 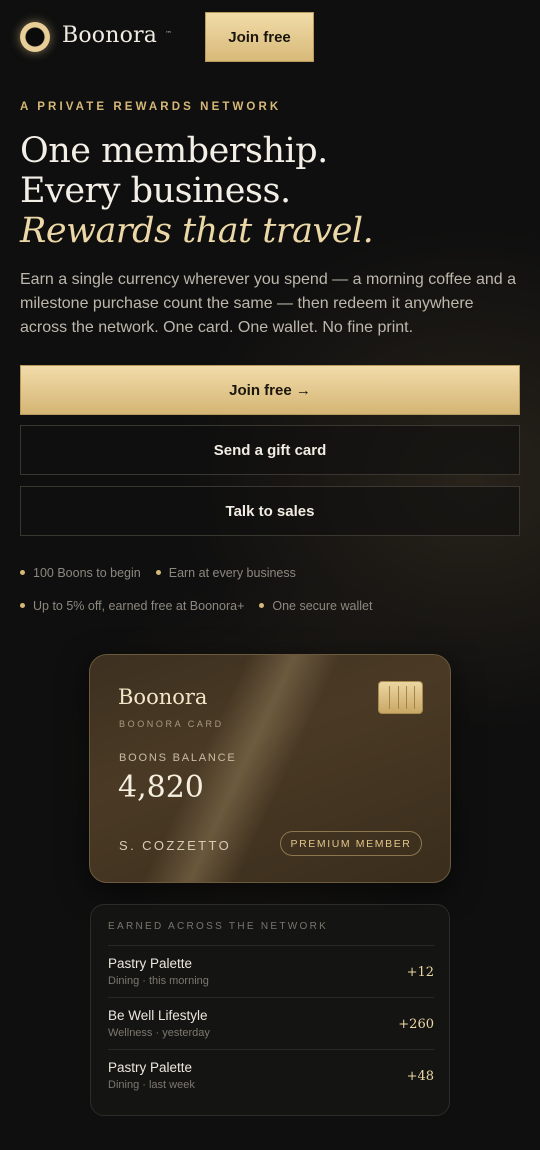 I want to click on activity-business: Be Well Lifestyle, so click(x=158, y=1015).